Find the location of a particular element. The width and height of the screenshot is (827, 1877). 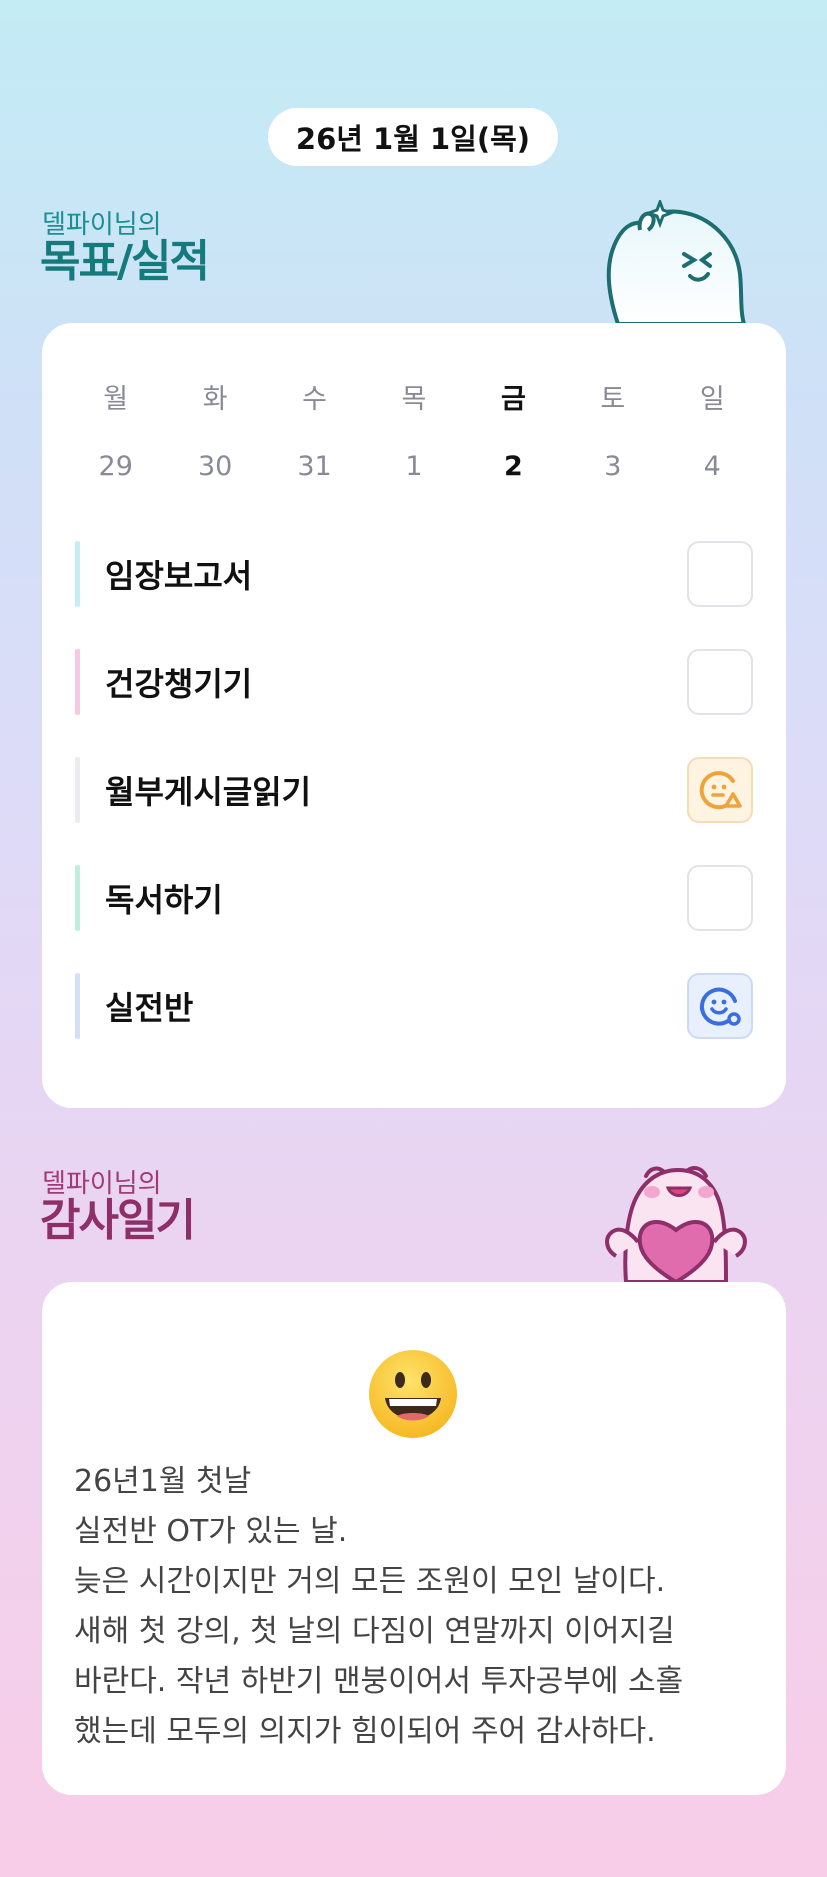

weekday-fri: 금 is located at coordinates (513, 399).